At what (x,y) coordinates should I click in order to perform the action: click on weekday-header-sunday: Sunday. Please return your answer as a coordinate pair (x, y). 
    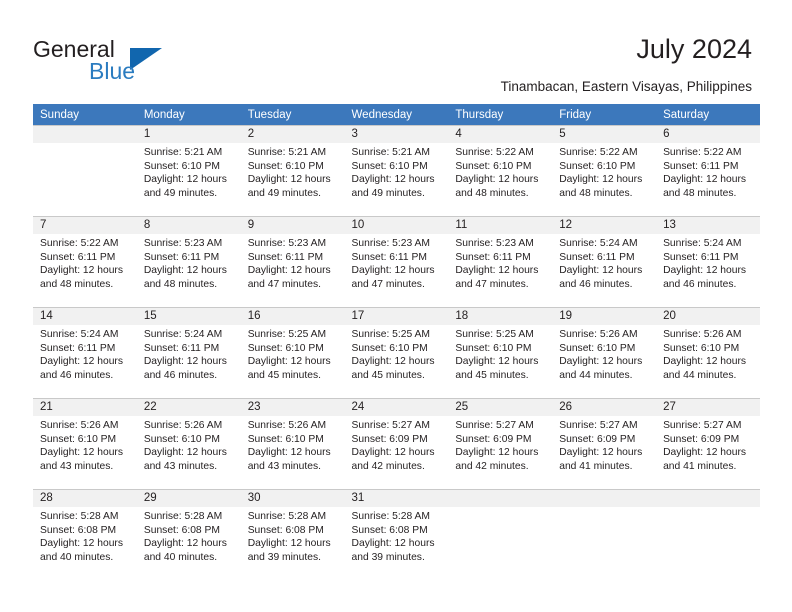
    Looking at the image, I should click on (85, 115).